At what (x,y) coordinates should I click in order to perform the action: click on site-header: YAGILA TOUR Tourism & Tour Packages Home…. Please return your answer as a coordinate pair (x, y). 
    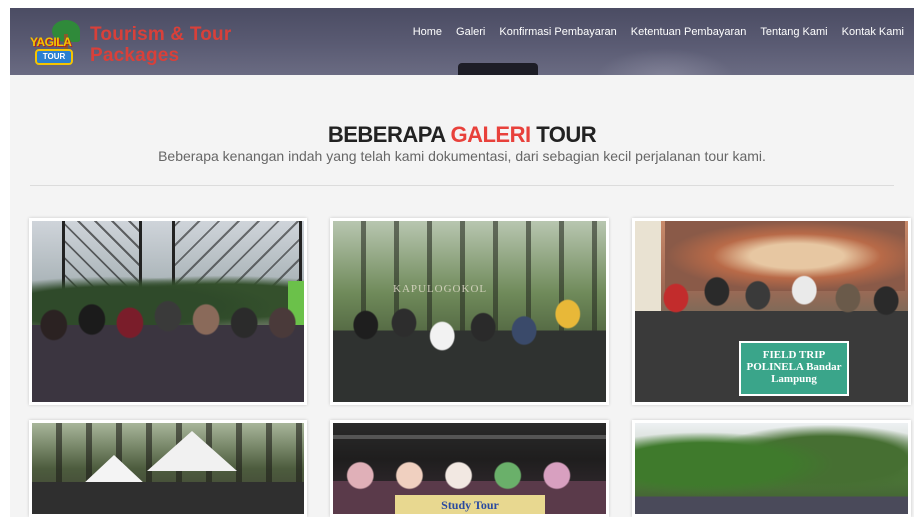
    Looking at the image, I should click on (462, 41).